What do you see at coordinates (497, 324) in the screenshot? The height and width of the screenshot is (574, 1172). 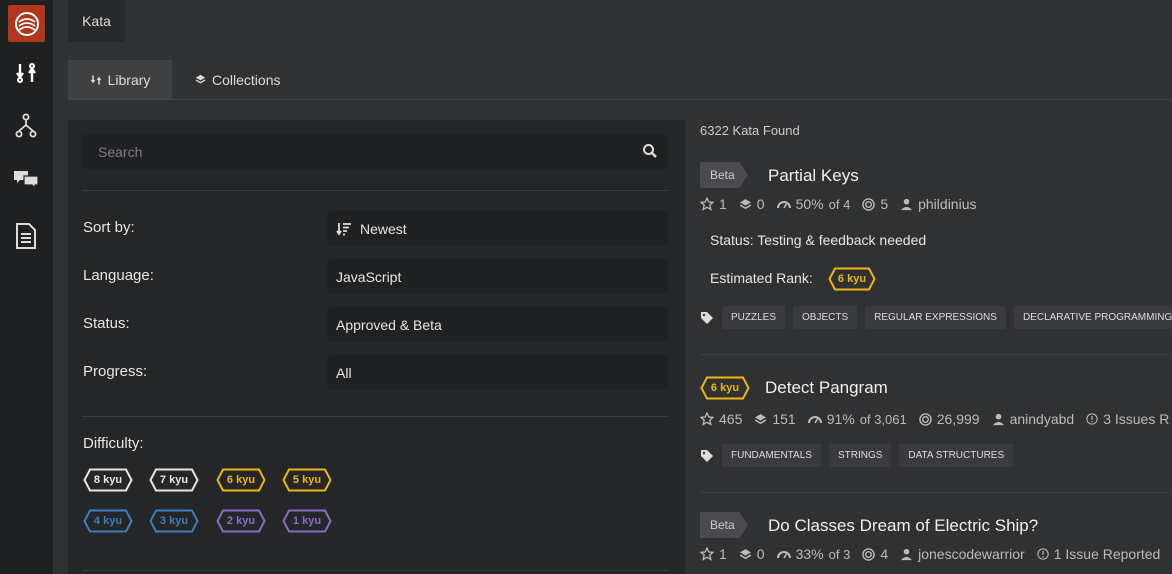 I see `status-select: Approved & Beta` at bounding box center [497, 324].